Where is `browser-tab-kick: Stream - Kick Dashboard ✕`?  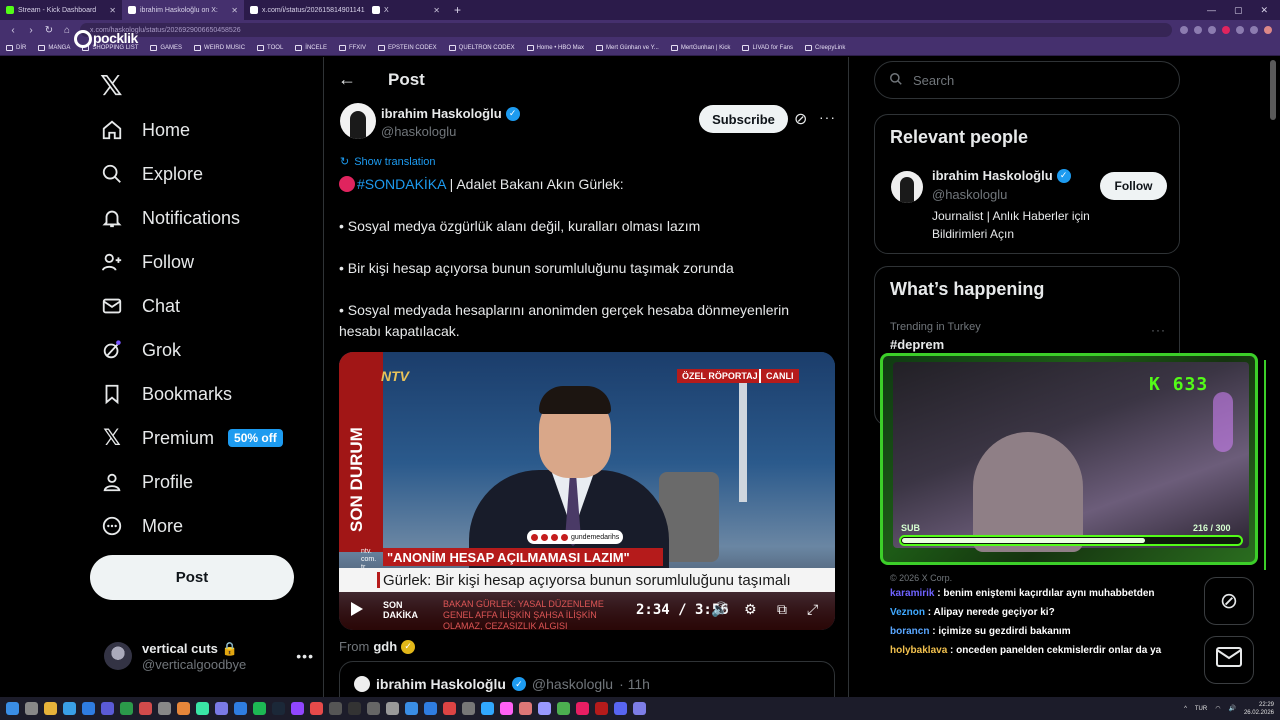
browser-tab-kick: Stream - Kick Dashboard ✕ is located at coordinates (61, 10).